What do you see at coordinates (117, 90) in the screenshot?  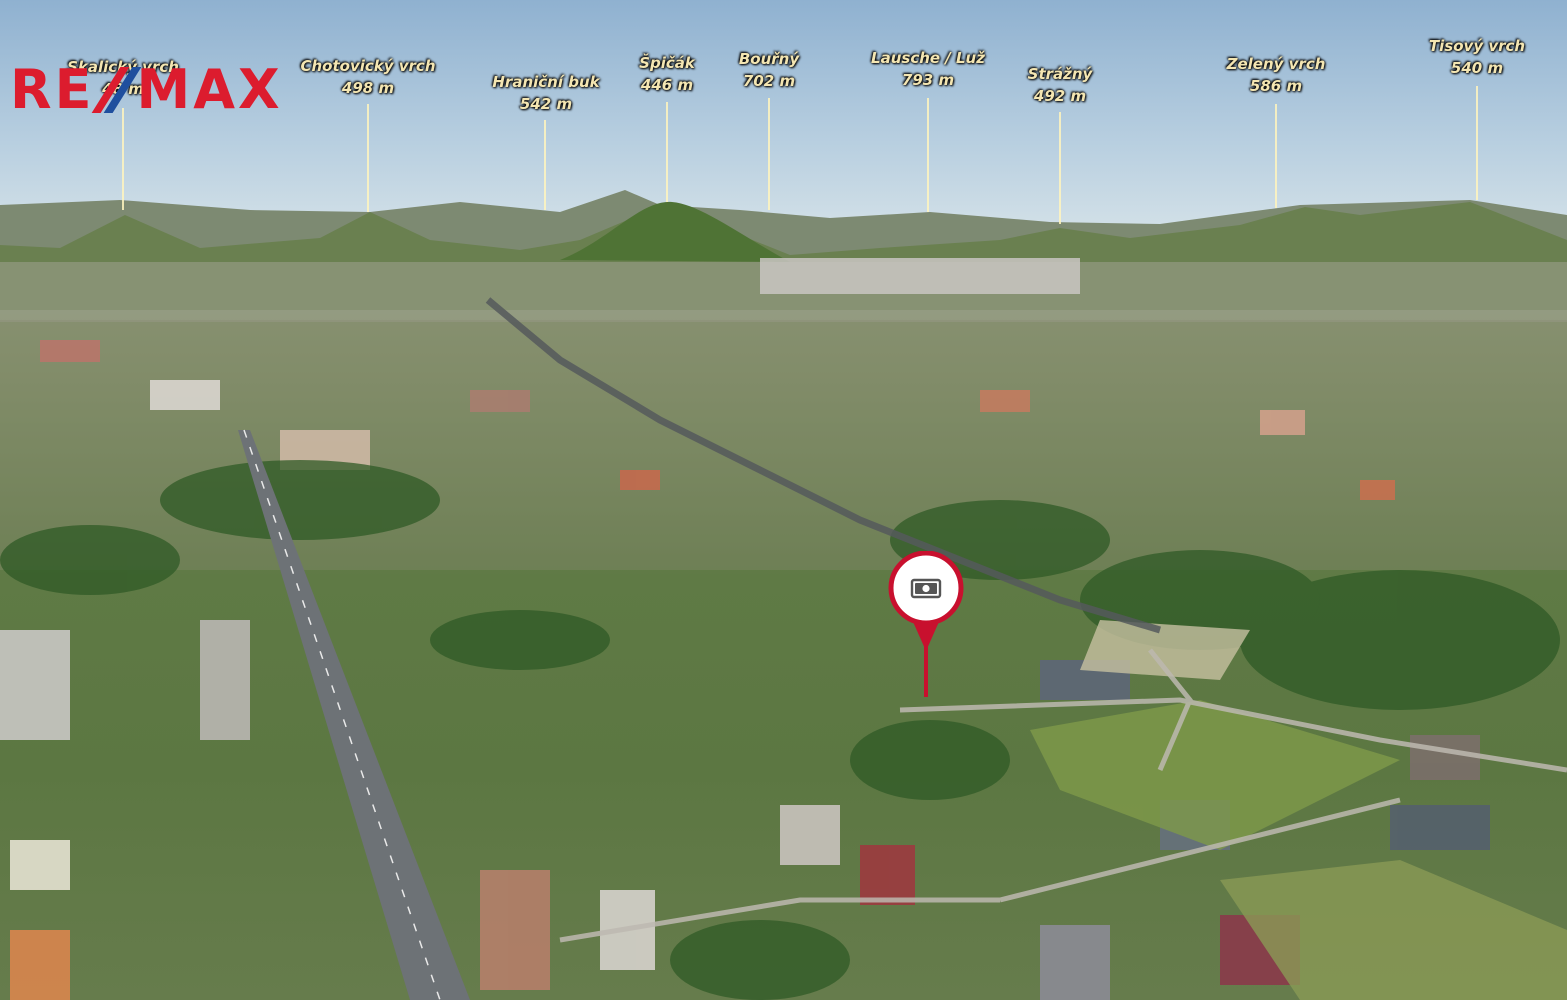 I see `logo-slash-icon` at bounding box center [117, 90].